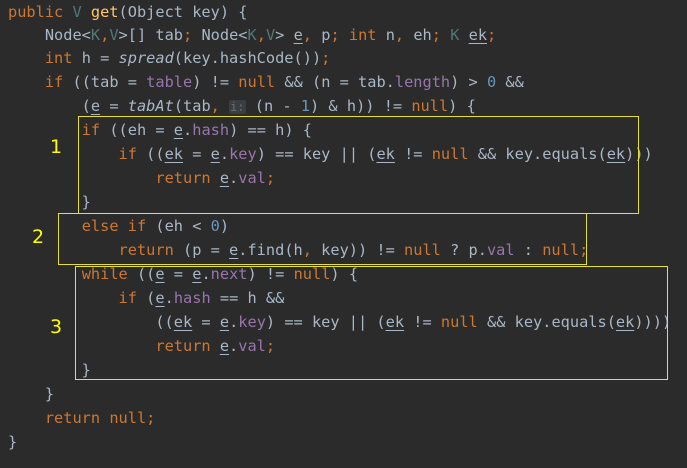 The width and height of the screenshot is (687, 468). What do you see at coordinates (100, 58) in the screenshot?
I see `code-token: h =` at bounding box center [100, 58].